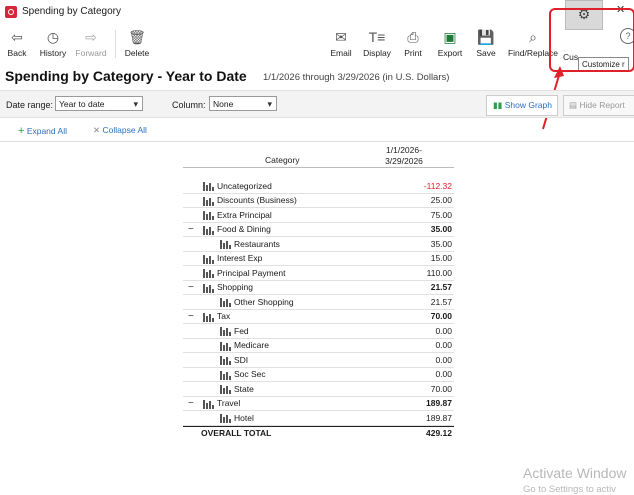 This screenshot has height=495, width=634. I want to click on history-button: ◷ History, so click(53, 42).